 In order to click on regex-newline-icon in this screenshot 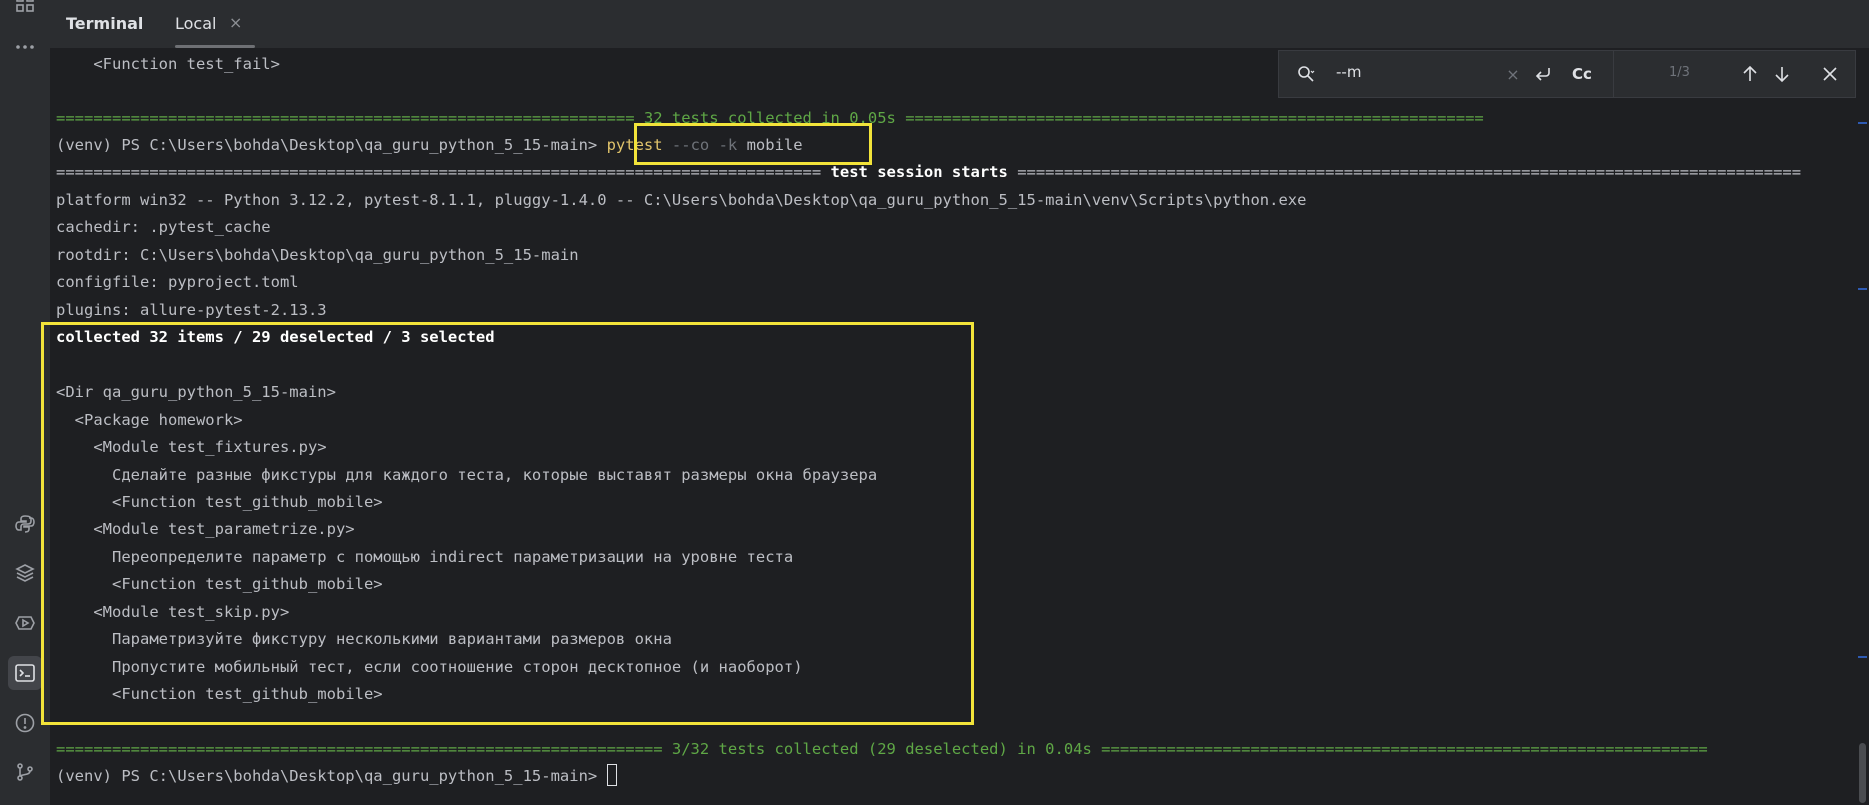, I will do `click(1543, 74)`.